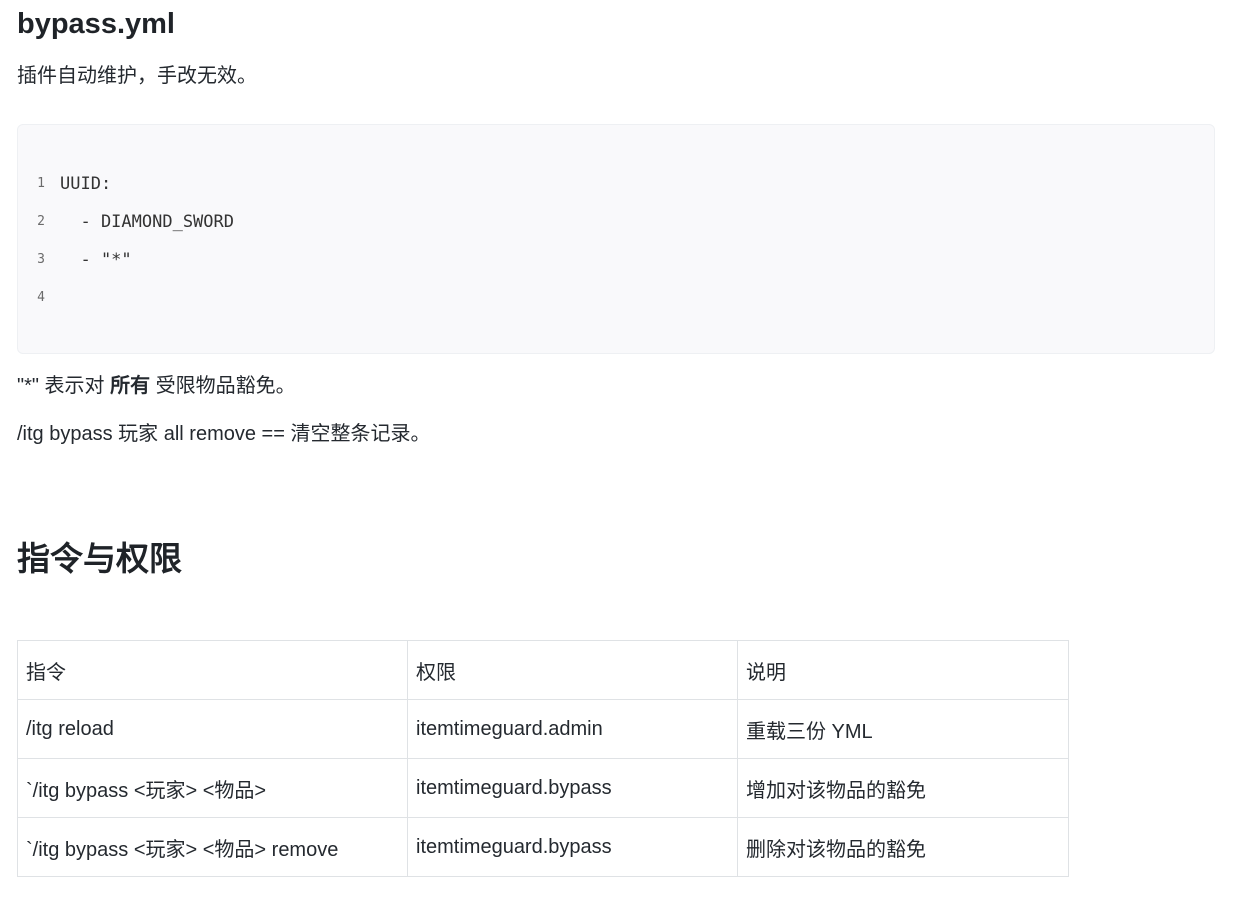 The image size is (1235, 900). I want to click on cell-command: /itg reload, so click(212, 729).